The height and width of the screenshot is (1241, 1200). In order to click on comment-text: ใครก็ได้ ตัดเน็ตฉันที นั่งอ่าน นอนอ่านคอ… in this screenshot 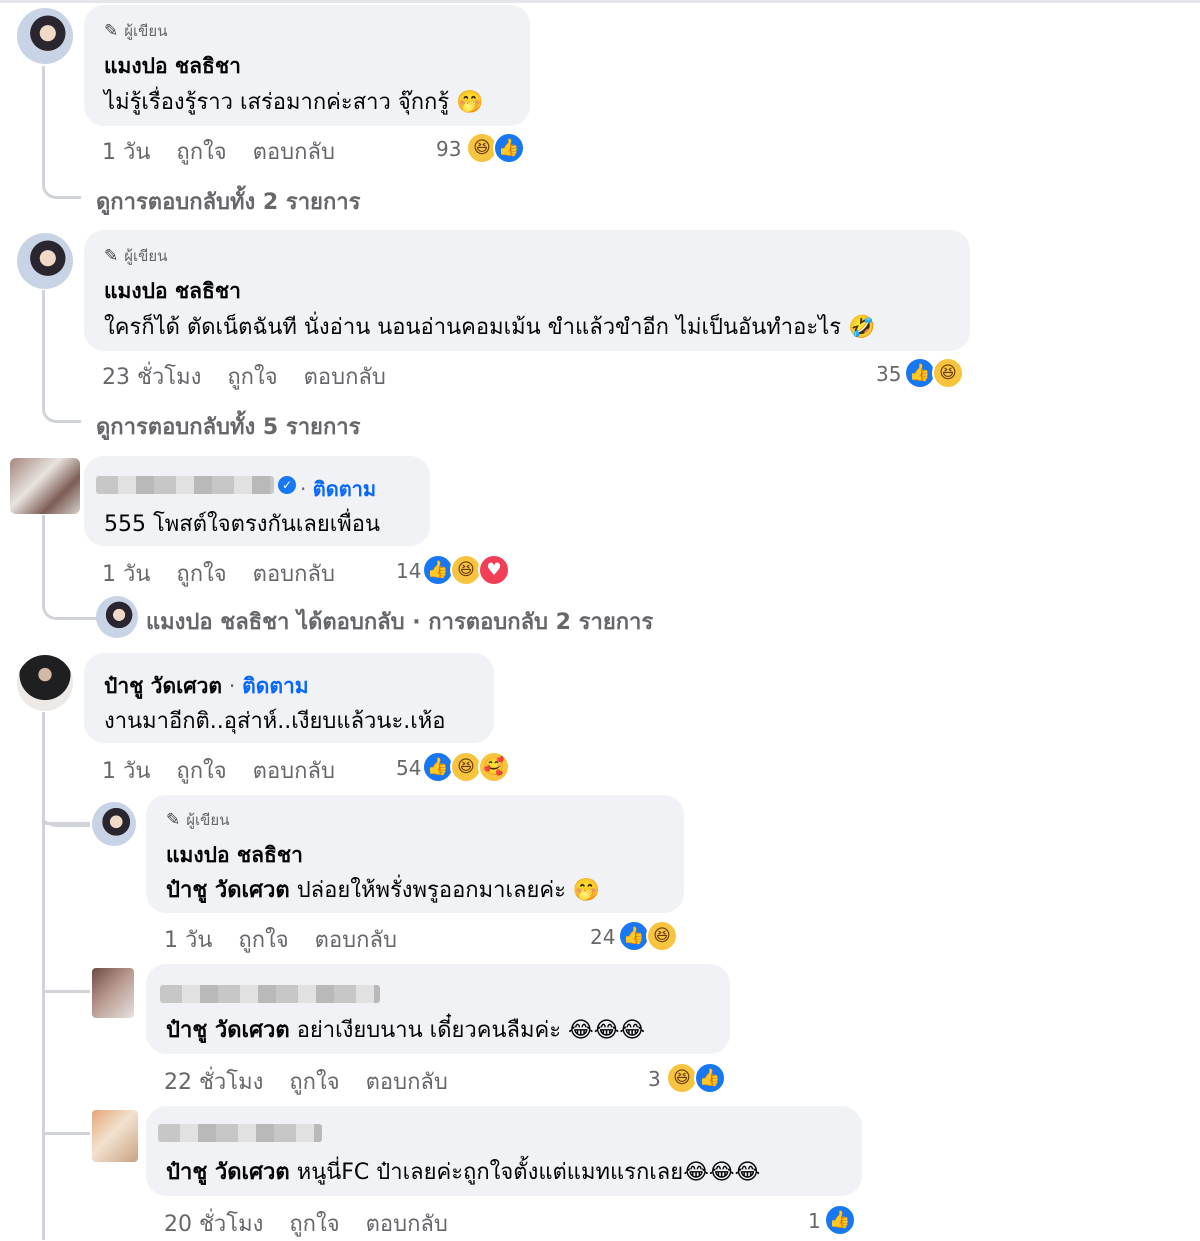, I will do `click(490, 327)`.